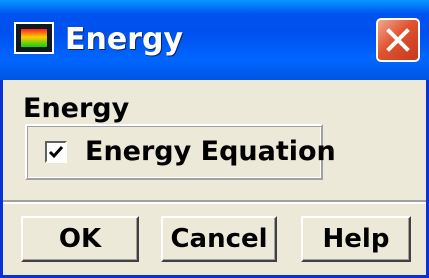 The height and width of the screenshot is (278, 429). Describe the element at coordinates (76, 108) in the screenshot. I see `energy-group-label: Energy` at that location.